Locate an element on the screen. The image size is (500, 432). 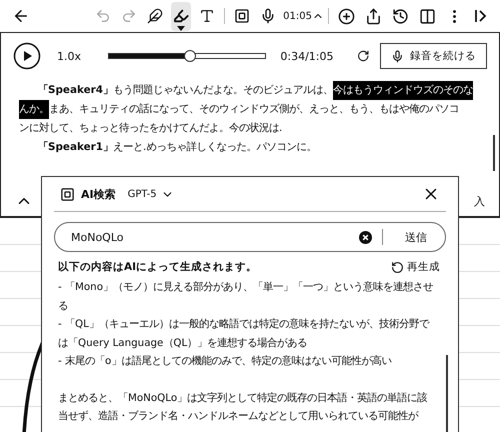
insert-label: 入 is located at coordinates (479, 201).